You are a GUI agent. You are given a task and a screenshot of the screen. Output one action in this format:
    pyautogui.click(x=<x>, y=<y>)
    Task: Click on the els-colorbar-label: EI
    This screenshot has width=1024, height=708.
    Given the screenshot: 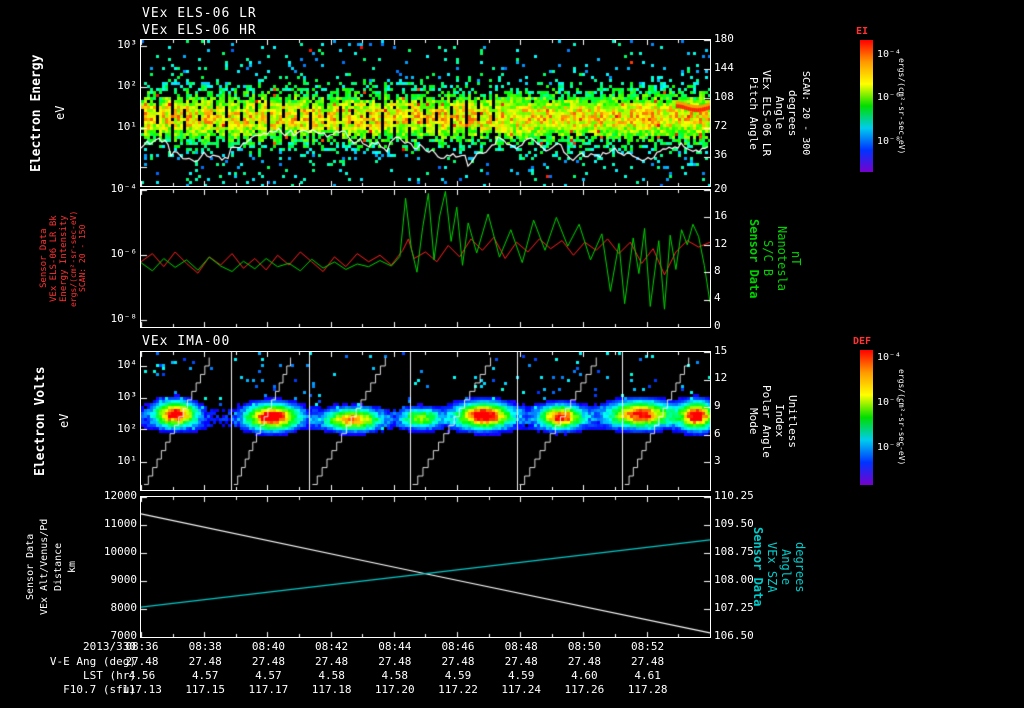 What is the action you would take?
    pyautogui.click(x=862, y=31)
    